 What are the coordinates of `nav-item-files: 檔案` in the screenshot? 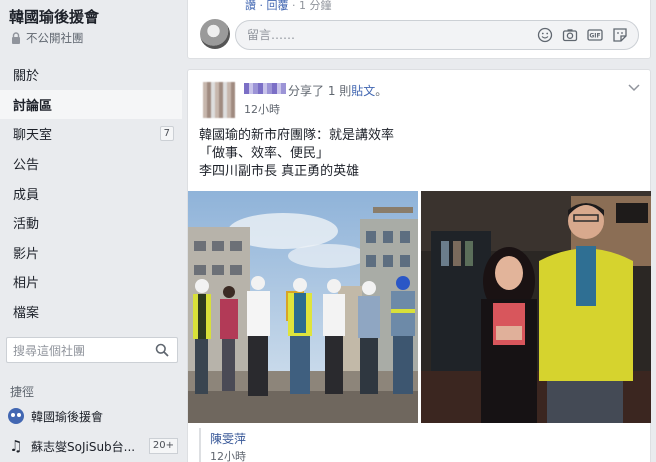 It's located at (91, 312).